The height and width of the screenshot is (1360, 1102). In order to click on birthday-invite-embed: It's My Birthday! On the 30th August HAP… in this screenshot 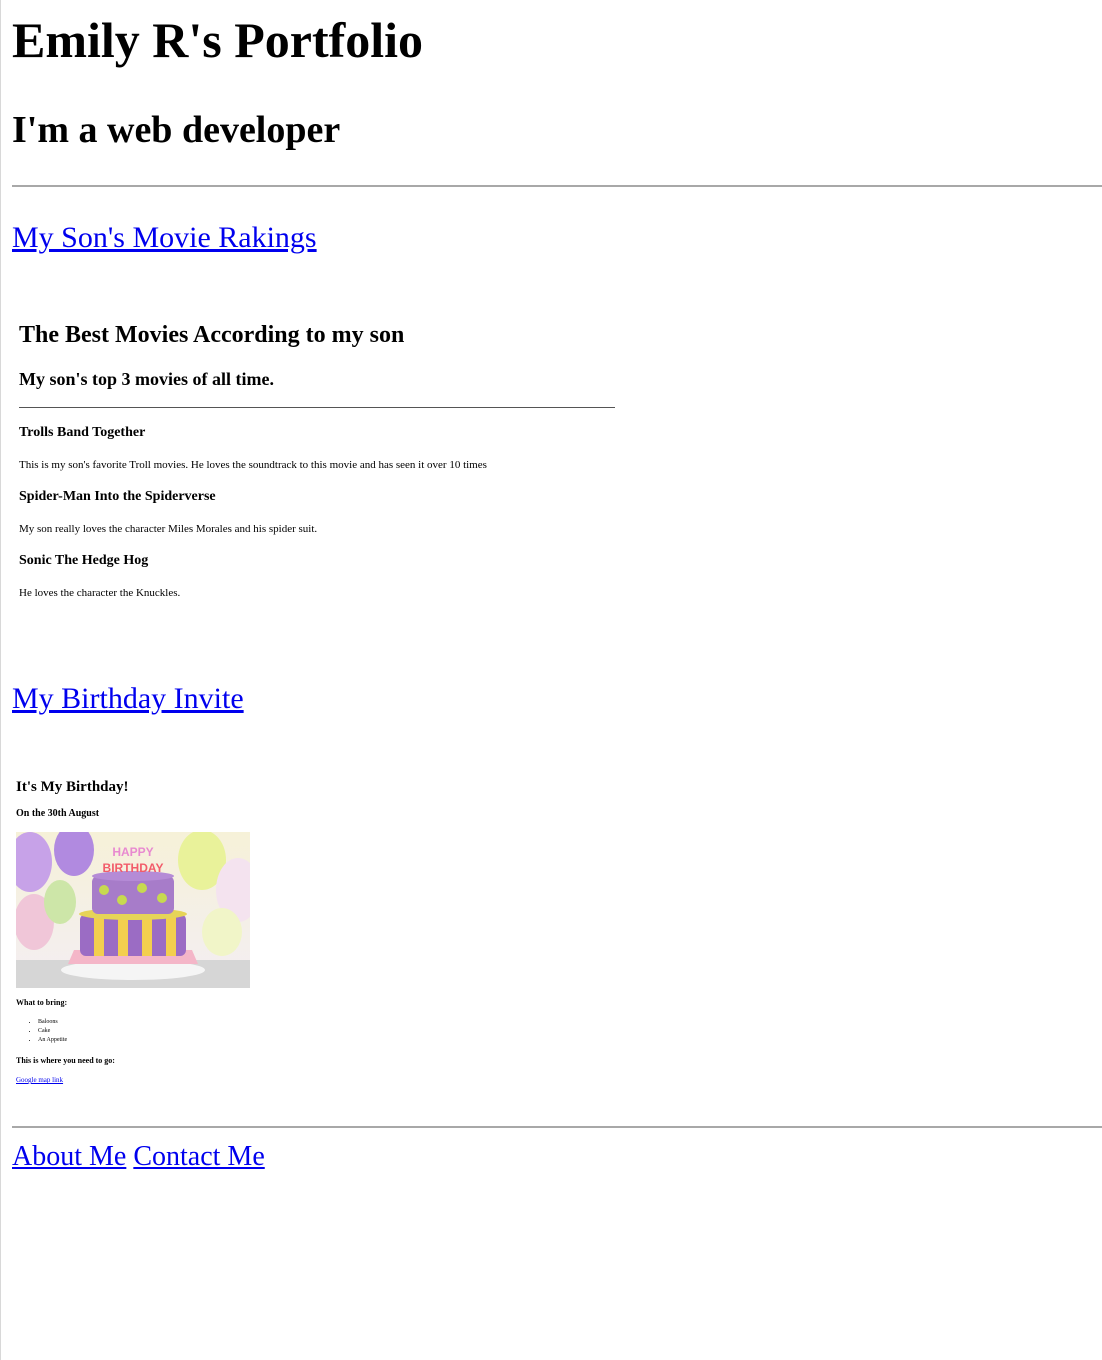, I will do `click(146, 936)`.